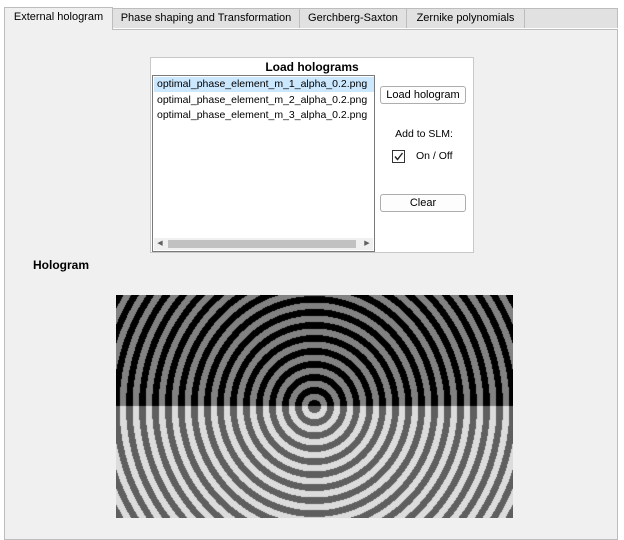 Image resolution: width=624 pixels, height=540 pixels. Describe the element at coordinates (353, 18) in the screenshot. I see `tab-gerchberg-saxton: Gerchberg-Saxton` at that location.